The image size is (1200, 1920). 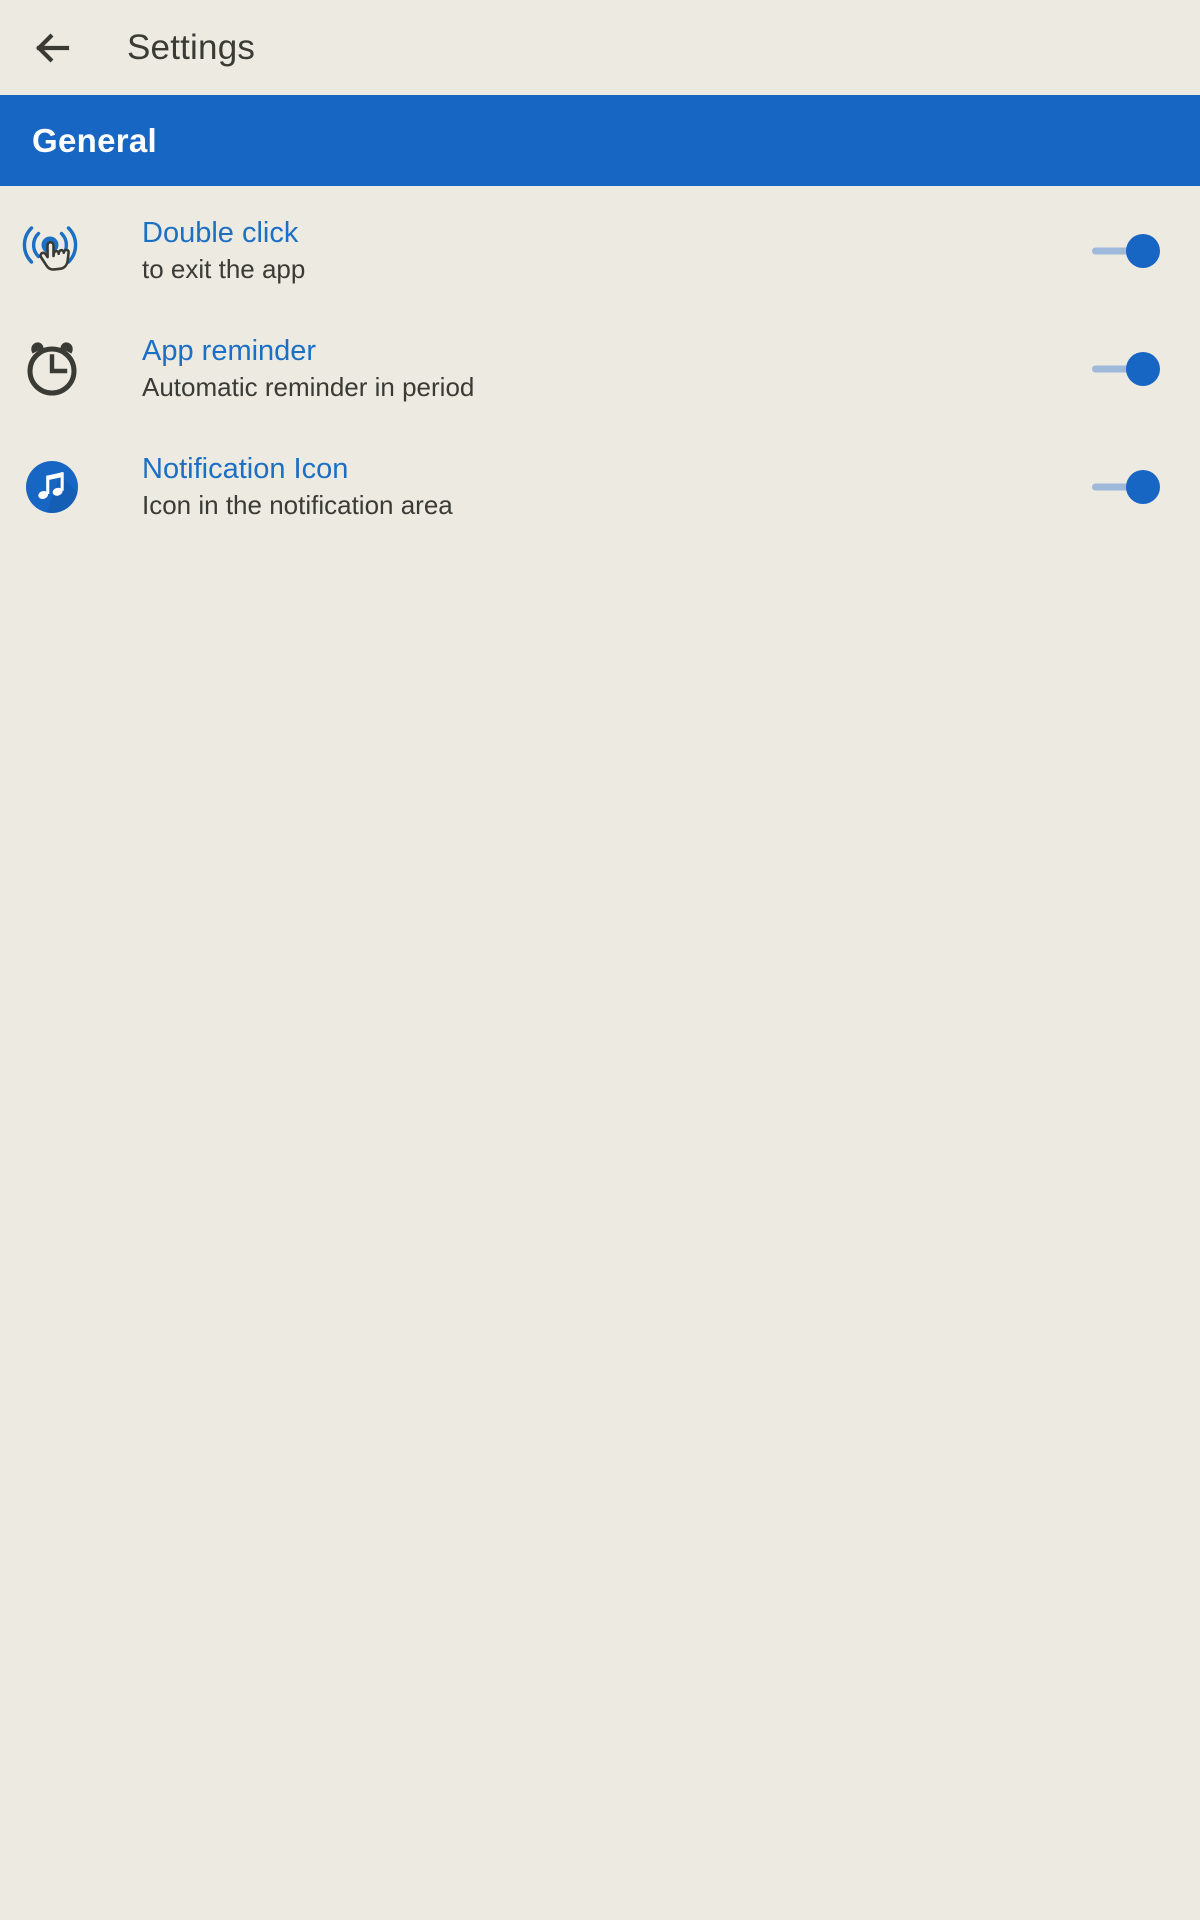 What do you see at coordinates (600, 140) in the screenshot?
I see `section-header-general: General` at bounding box center [600, 140].